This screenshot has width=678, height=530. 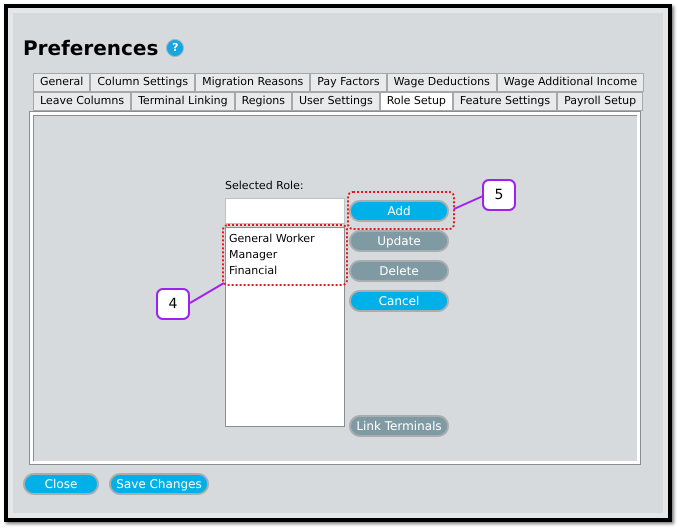 What do you see at coordinates (336, 101) in the screenshot?
I see `tab: User Settings` at bounding box center [336, 101].